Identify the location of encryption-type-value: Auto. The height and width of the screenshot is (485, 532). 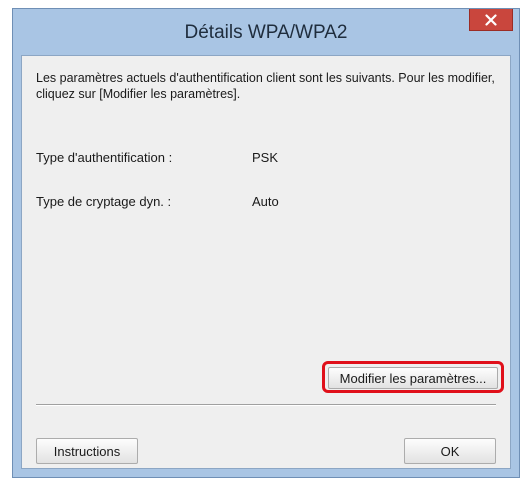
(265, 201).